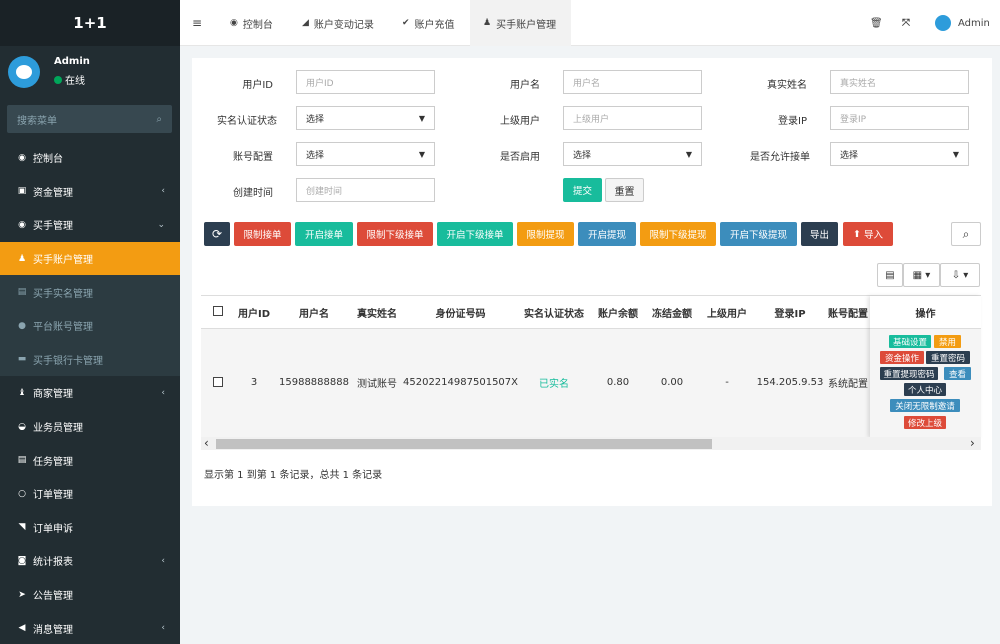  What do you see at coordinates (554, 312) in the screenshot?
I see `column-header: 实名认证状态` at bounding box center [554, 312].